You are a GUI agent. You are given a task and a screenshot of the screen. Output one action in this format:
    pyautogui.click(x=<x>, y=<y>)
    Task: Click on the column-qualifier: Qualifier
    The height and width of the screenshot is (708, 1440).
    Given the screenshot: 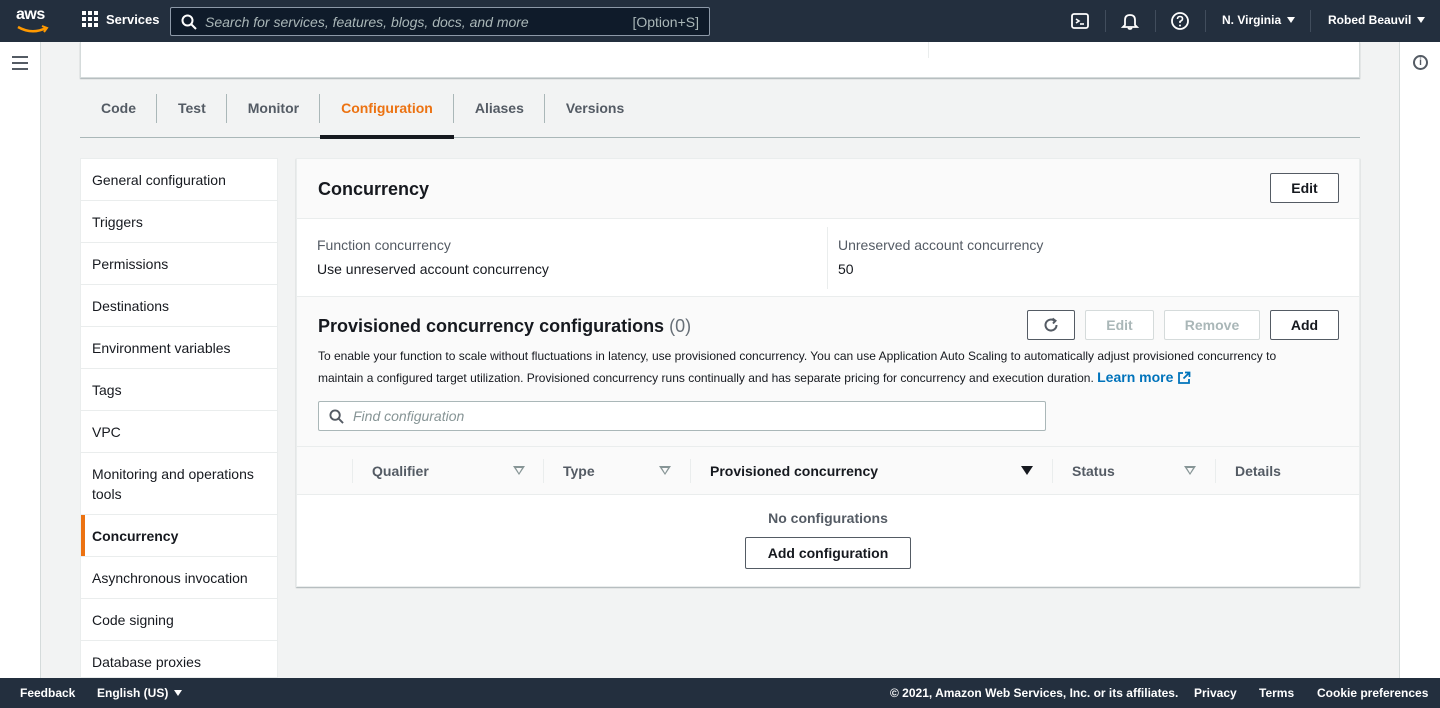 What is the action you would take?
    pyautogui.click(x=400, y=471)
    